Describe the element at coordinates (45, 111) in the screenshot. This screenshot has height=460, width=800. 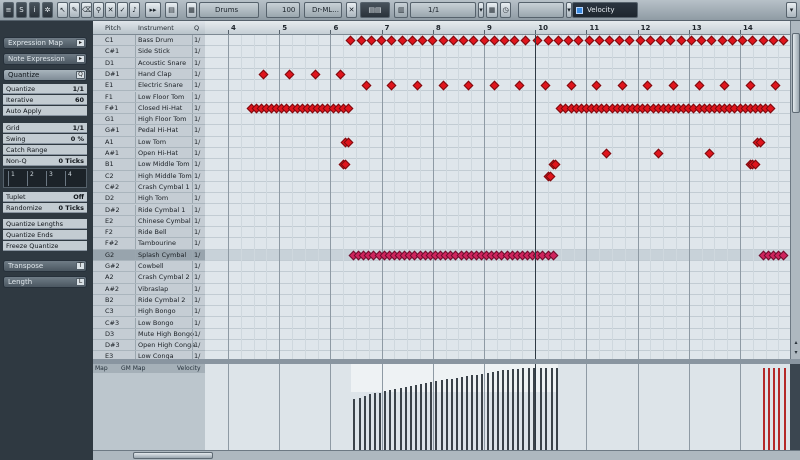
I see `auto-apply-row: Auto Apply` at that location.